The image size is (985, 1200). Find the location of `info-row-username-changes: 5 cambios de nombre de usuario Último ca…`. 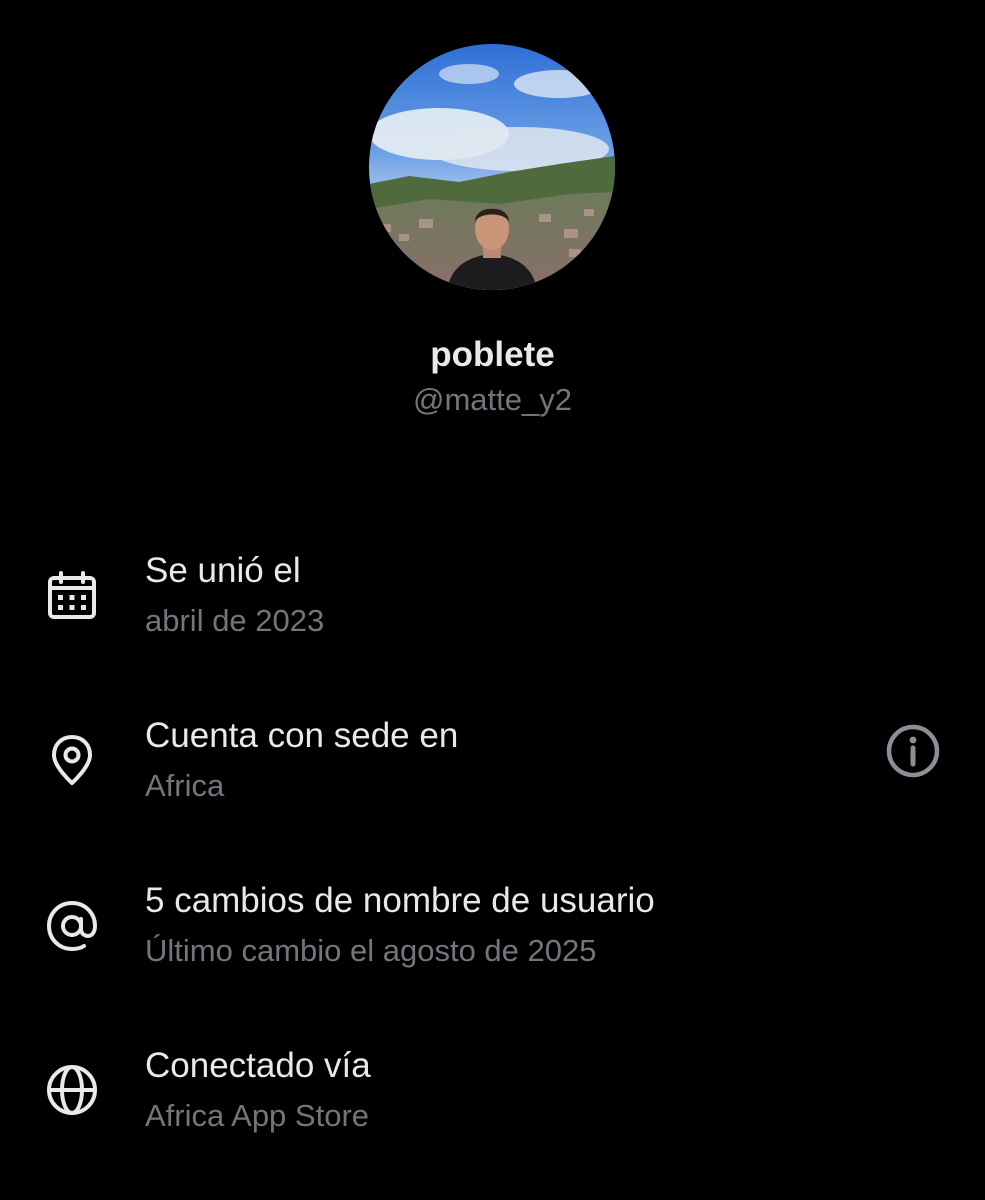

info-row-username-changes: 5 cambios de nombre de usuario Último ca… is located at coordinates (492, 939).